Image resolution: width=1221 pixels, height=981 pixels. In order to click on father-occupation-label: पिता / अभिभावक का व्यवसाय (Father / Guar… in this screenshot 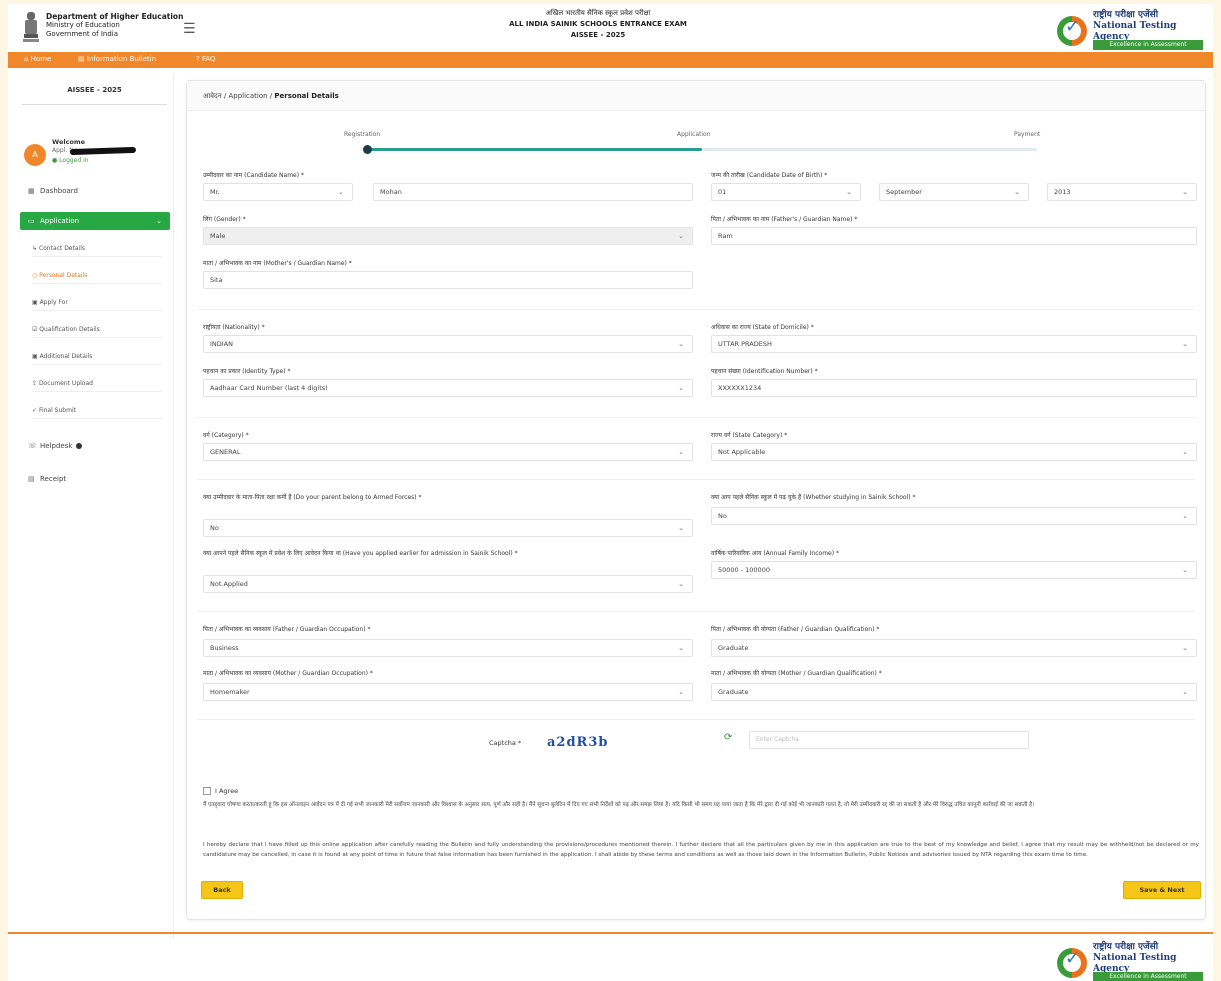, I will do `click(287, 629)`.